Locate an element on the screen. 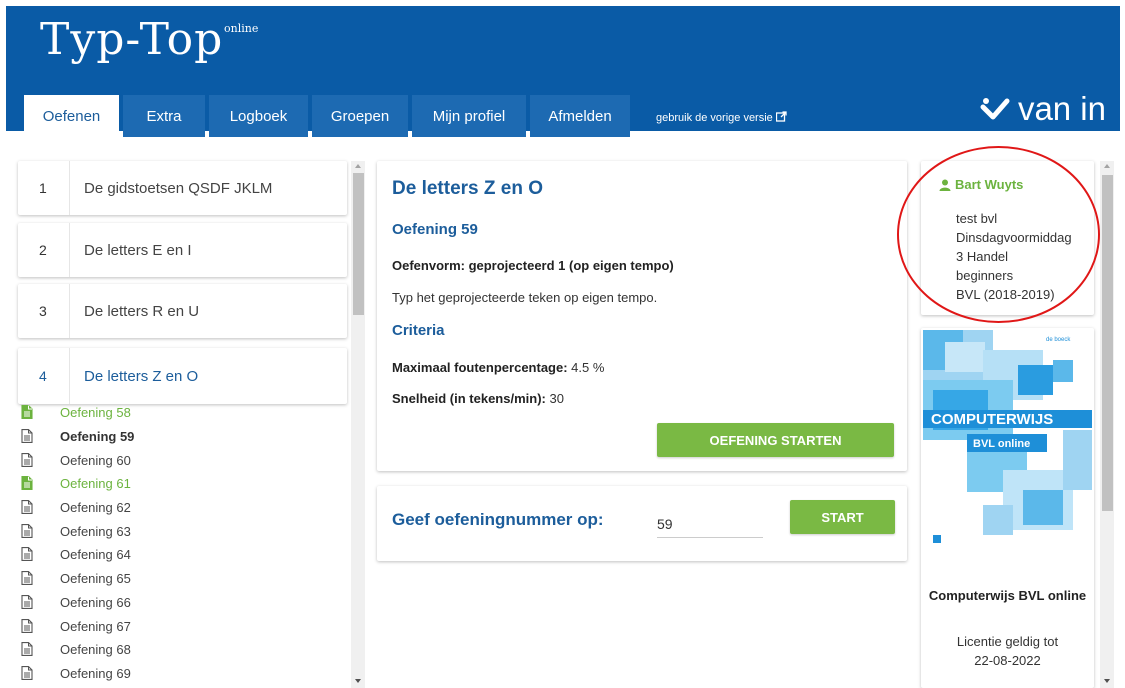  user-line: Dinsdagvoormiddag is located at coordinates (1014, 237).